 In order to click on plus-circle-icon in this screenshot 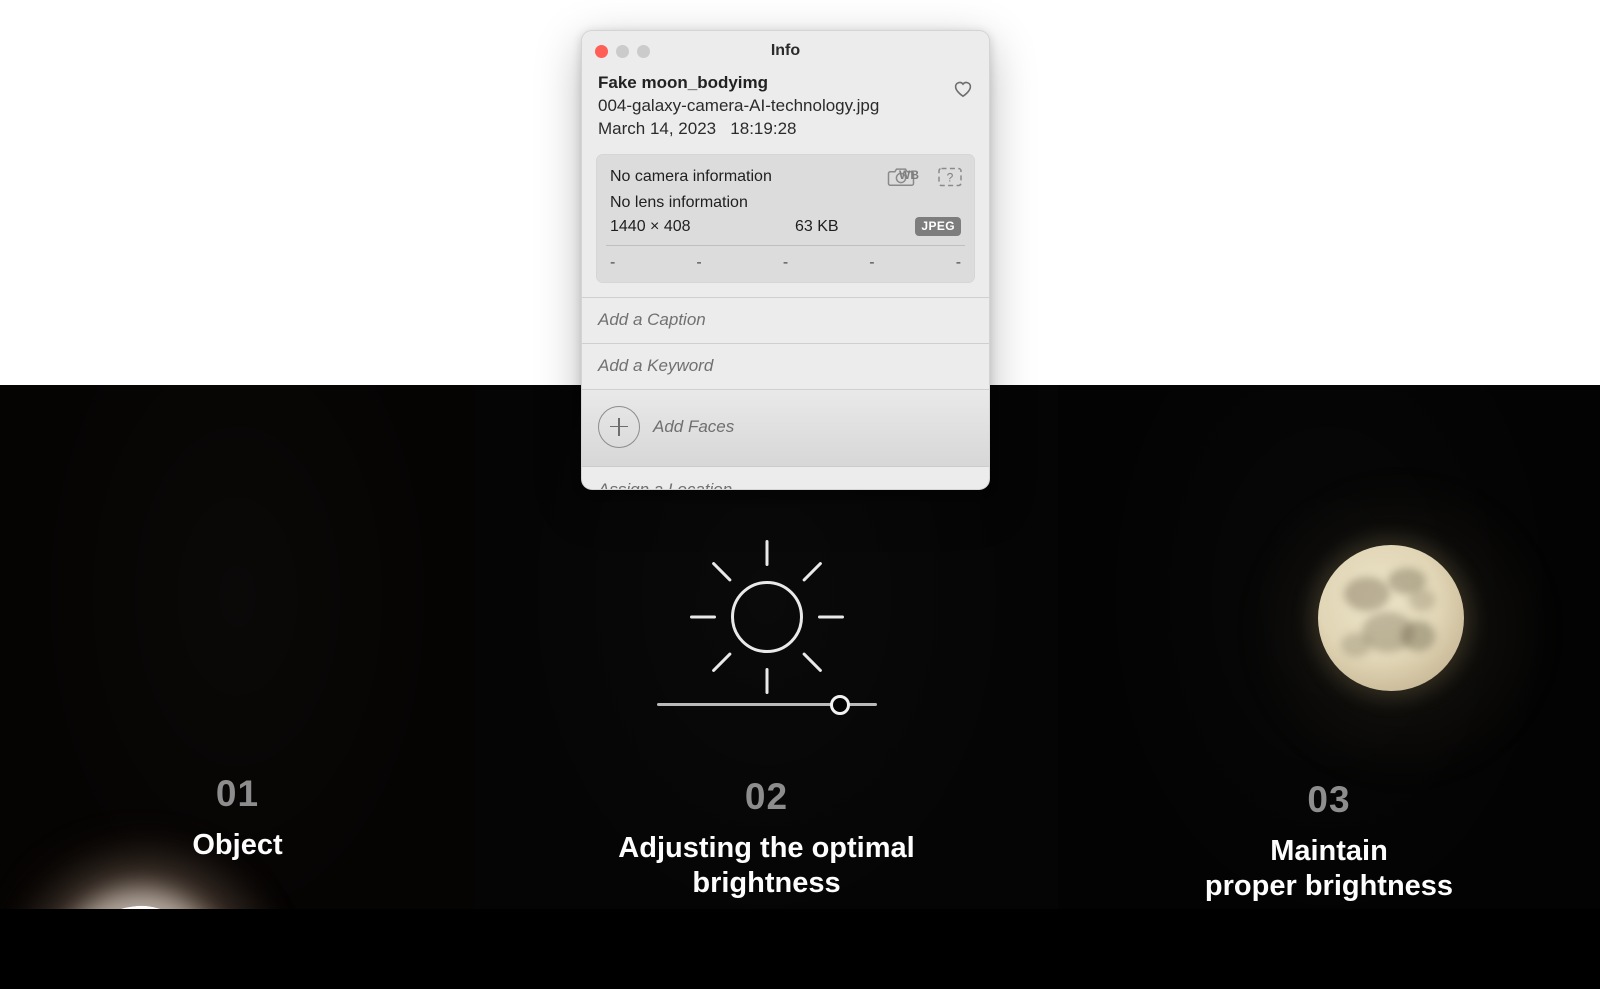, I will do `click(619, 426)`.